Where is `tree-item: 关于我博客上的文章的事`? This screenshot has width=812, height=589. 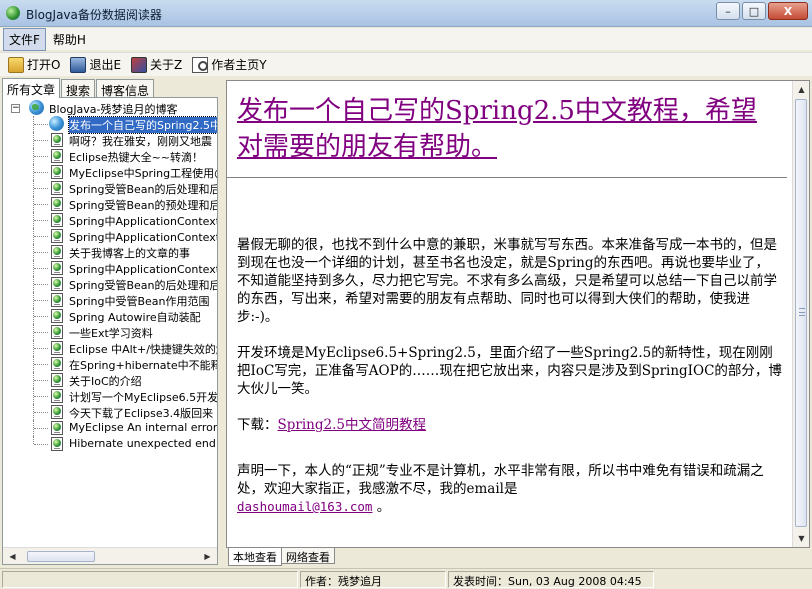
tree-item: 关于我博客上的文章的事 is located at coordinates (109, 252).